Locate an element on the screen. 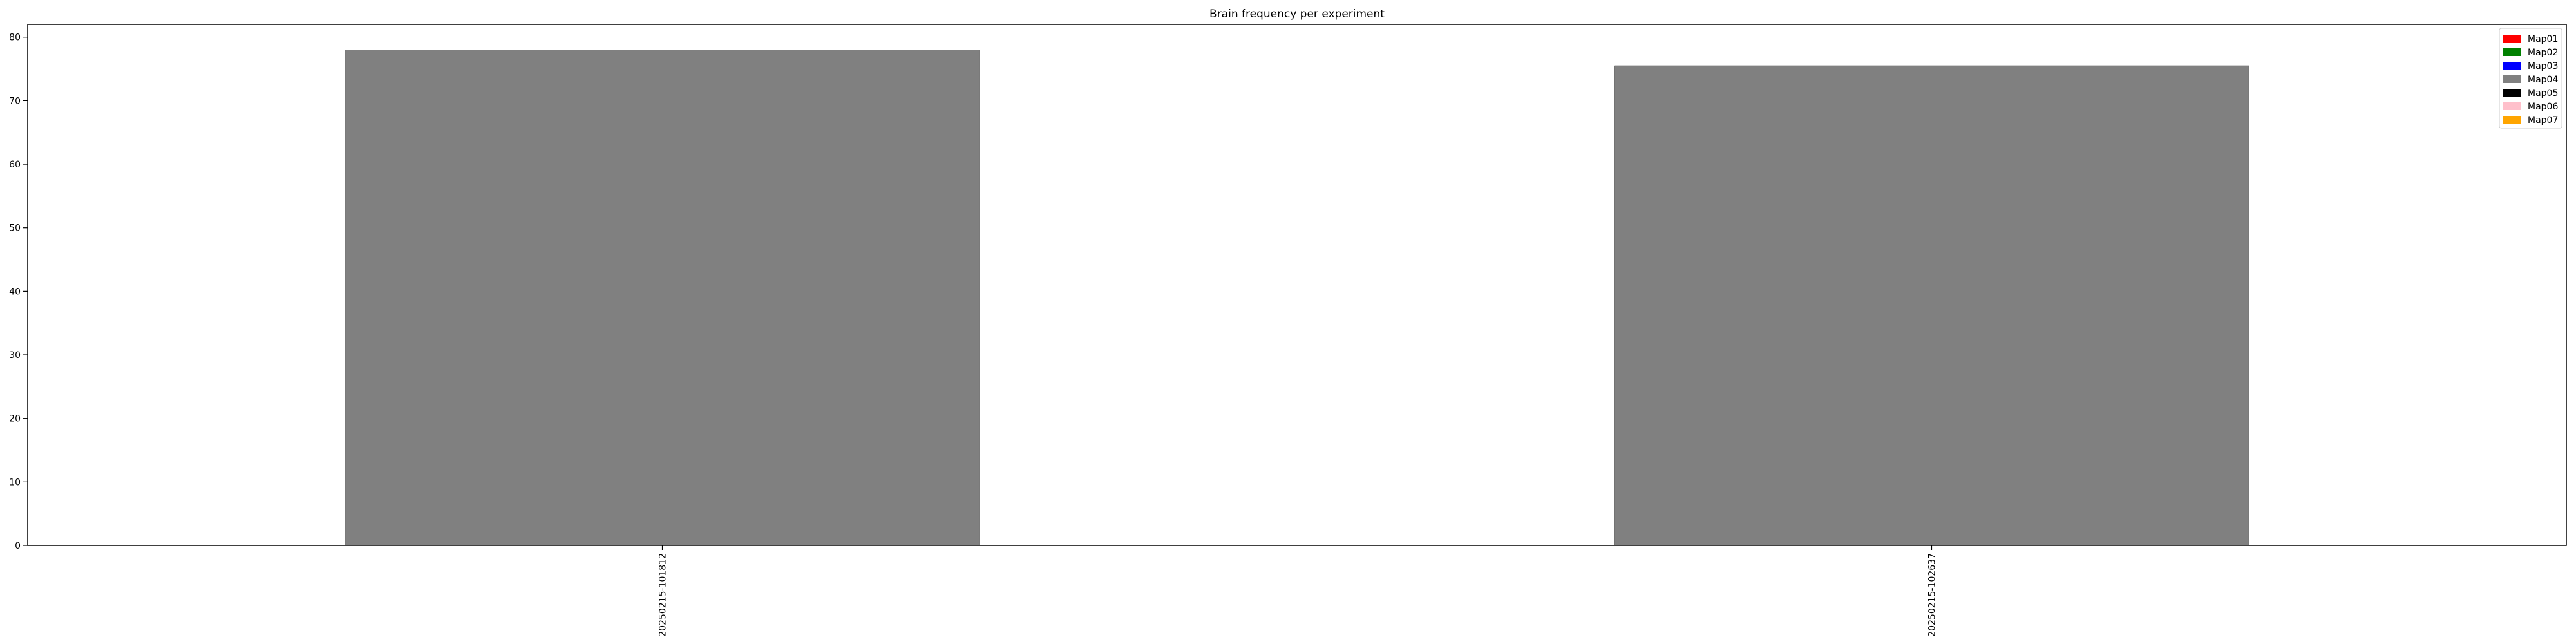  y-tick-label: 60 is located at coordinates (15, 165).